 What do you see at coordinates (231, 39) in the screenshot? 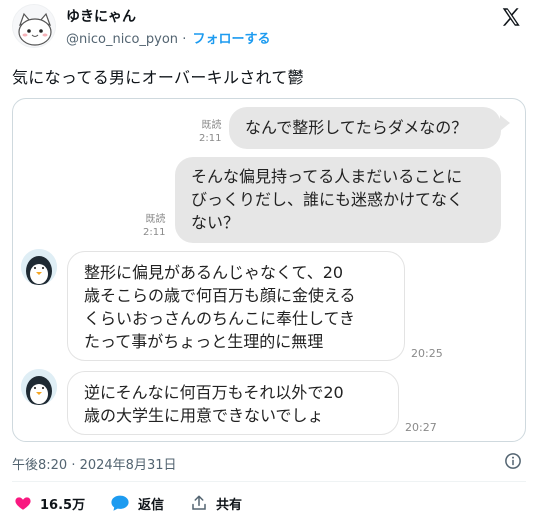
I see `follow-button: フォローする` at bounding box center [231, 39].